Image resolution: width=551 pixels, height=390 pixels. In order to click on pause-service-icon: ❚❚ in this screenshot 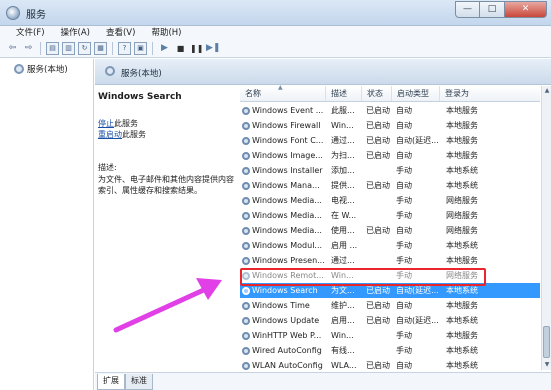, I will do `click(196, 48)`.